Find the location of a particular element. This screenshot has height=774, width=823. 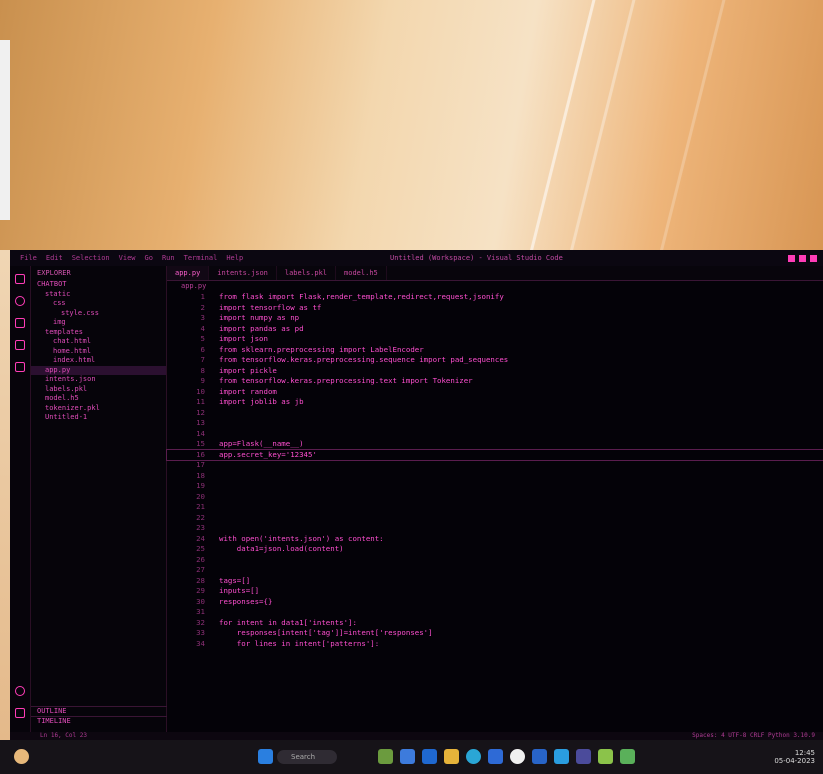

chrome-icon is located at coordinates (517, 756).